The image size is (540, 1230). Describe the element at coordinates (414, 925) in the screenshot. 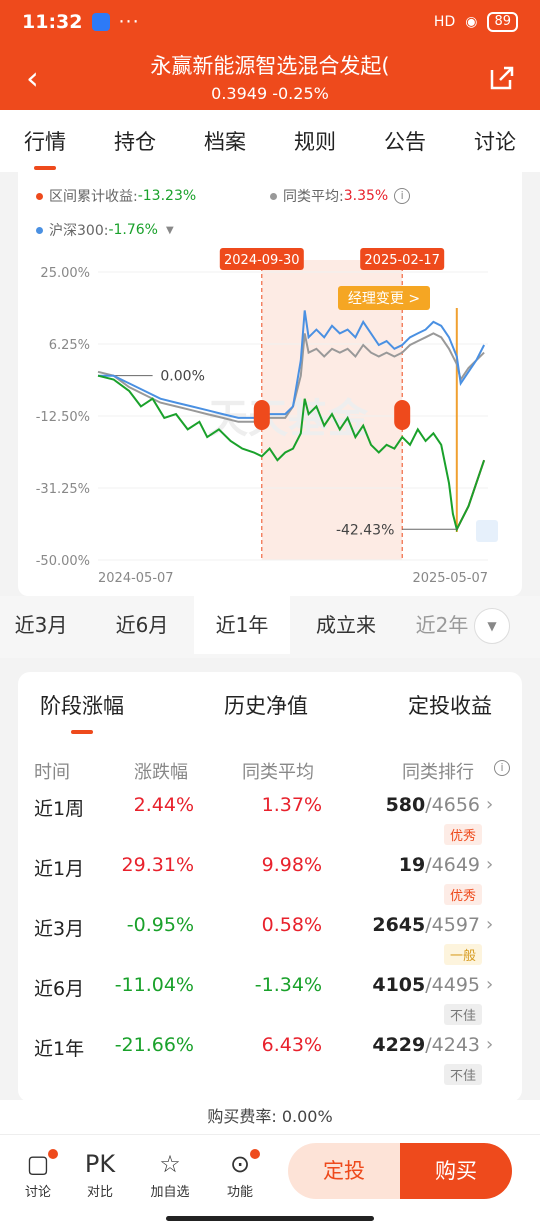

I see `row-rank: 2645/4597` at that location.